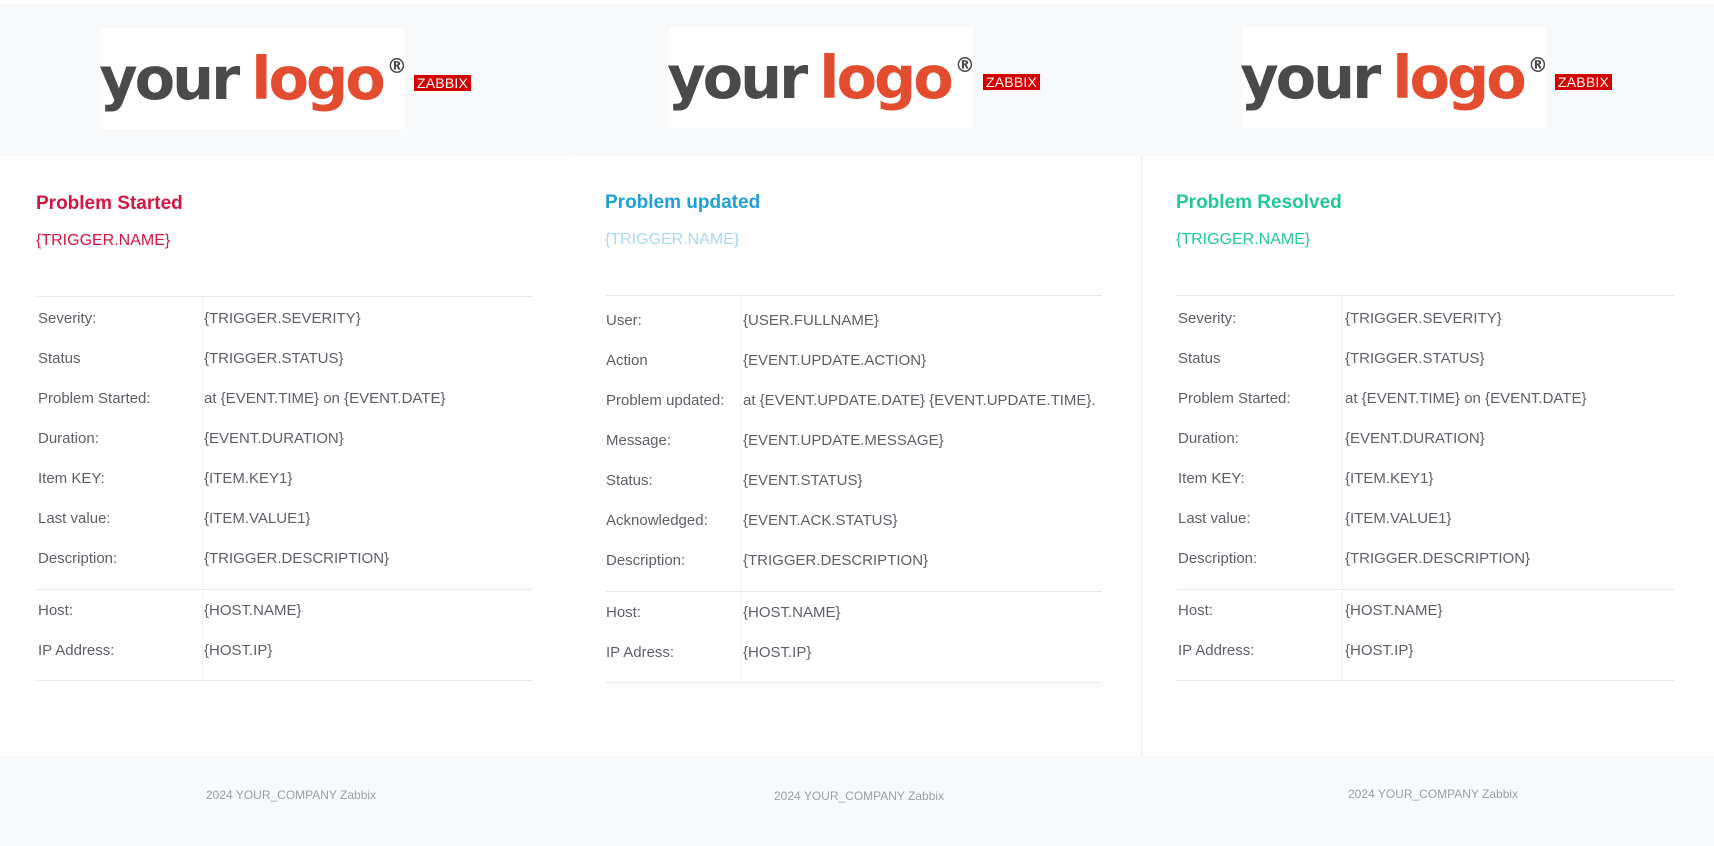 The height and width of the screenshot is (846, 1714). Describe the element at coordinates (843, 440) in the screenshot. I see `detail-value: {EVENT.UPDATE.MESSAGE}` at that location.